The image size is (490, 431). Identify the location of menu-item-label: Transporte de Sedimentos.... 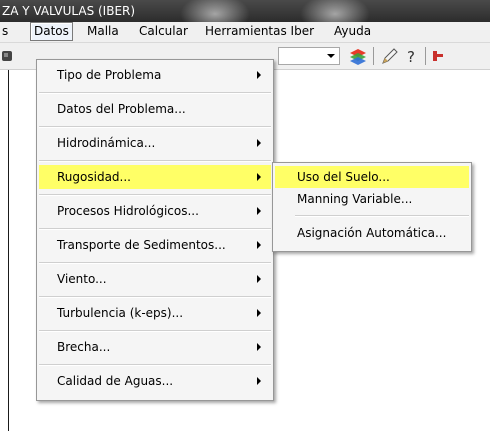
(141, 245).